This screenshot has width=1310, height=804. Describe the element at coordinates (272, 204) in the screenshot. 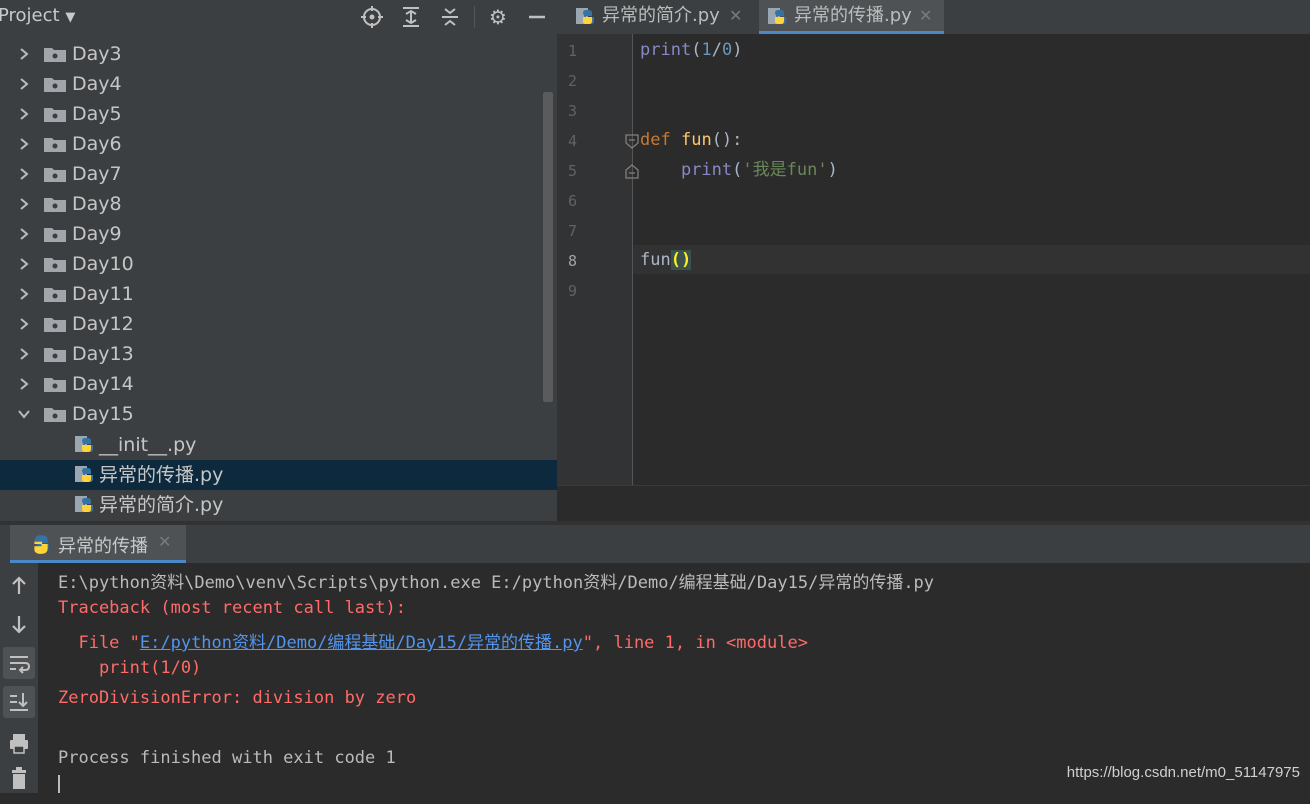

I see `tree-folder-row: Day8` at that location.